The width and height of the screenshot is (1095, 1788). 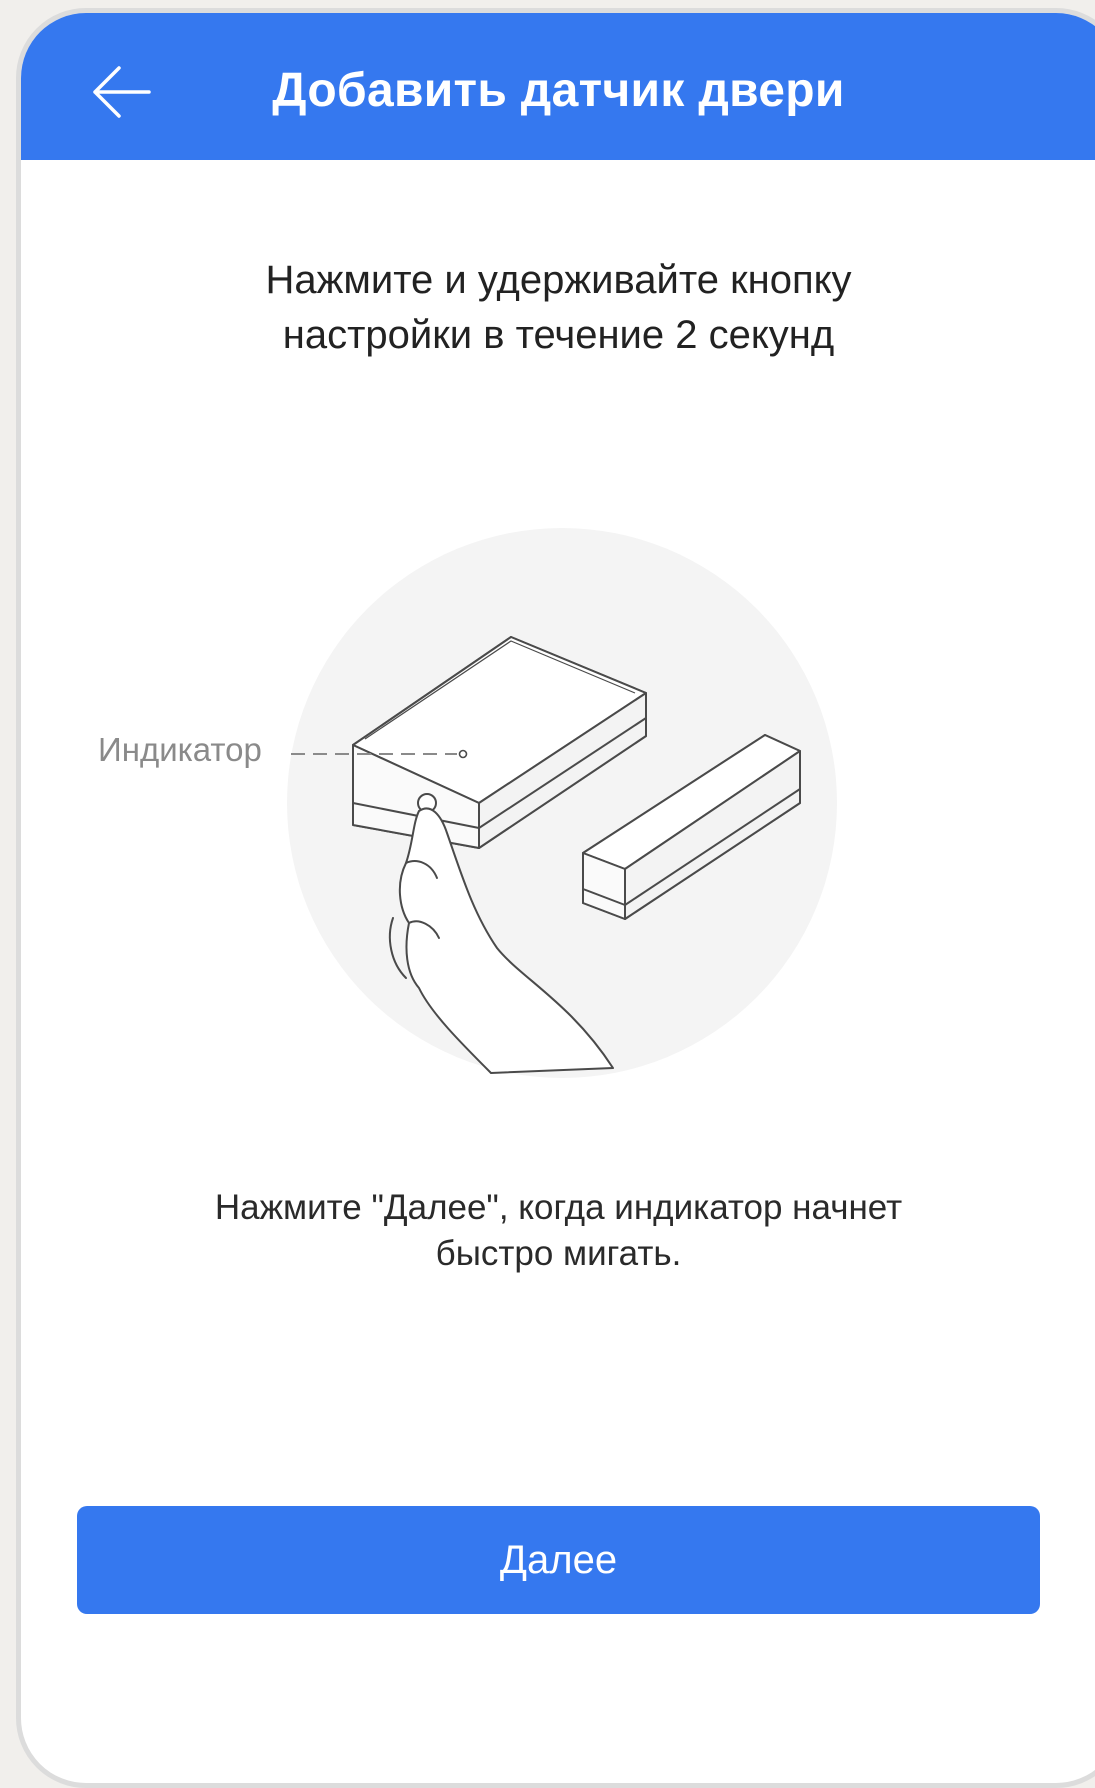 What do you see at coordinates (463, 754) in the screenshot?
I see `indicator-dot` at bounding box center [463, 754].